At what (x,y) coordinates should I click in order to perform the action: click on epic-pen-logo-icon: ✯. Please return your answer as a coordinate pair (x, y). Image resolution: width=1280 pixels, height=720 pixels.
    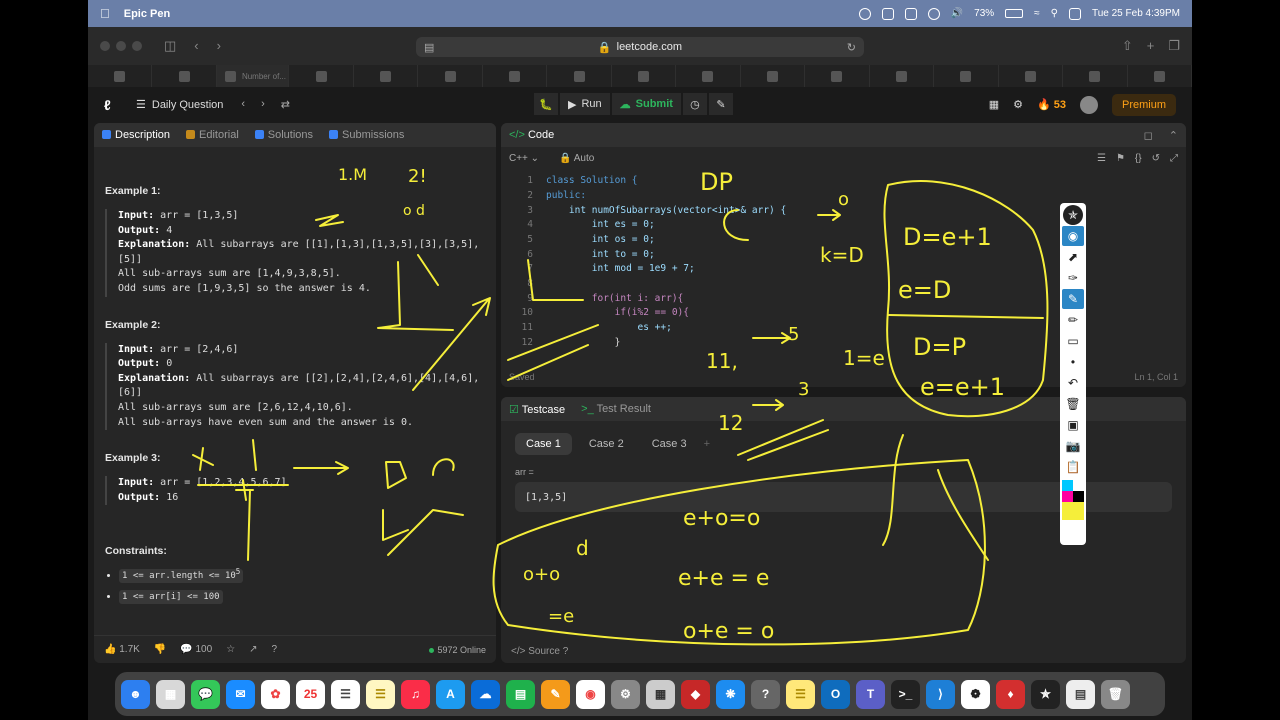
    Looking at the image, I should click on (1073, 215).